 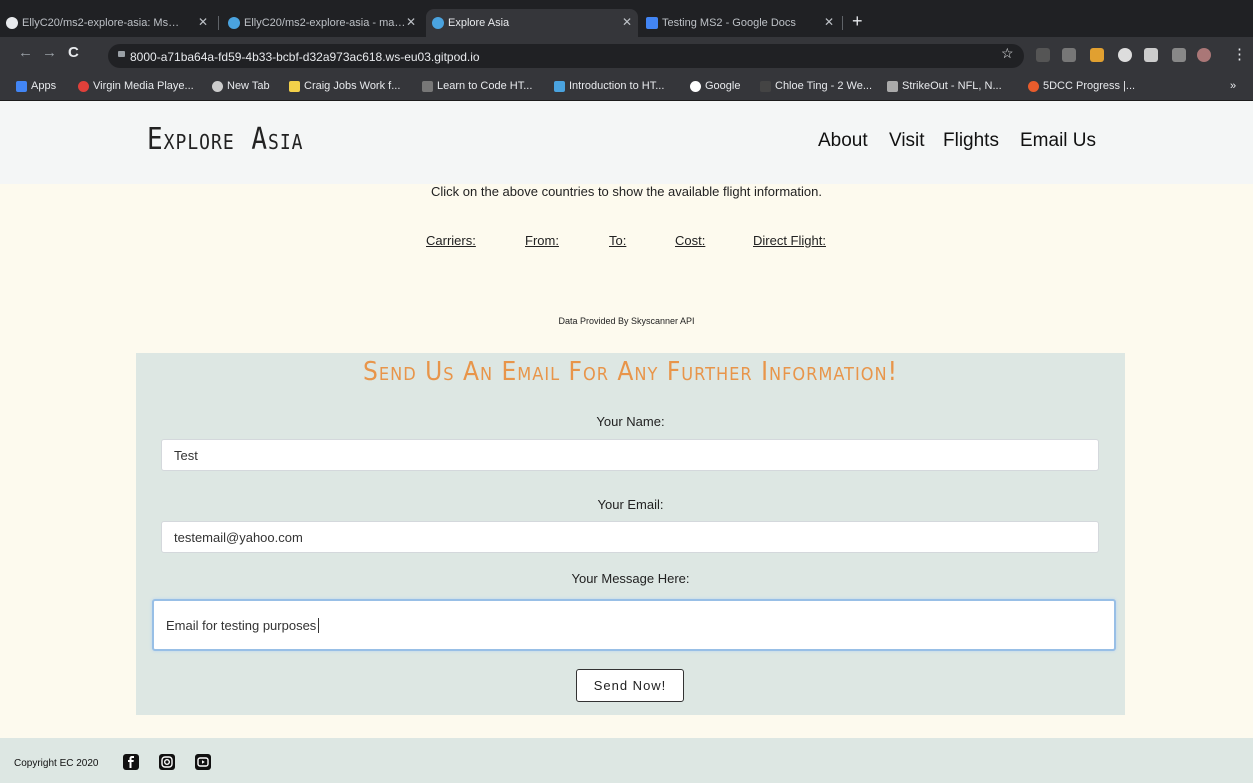 What do you see at coordinates (83, 86) in the screenshot?
I see `virgin-icon` at bounding box center [83, 86].